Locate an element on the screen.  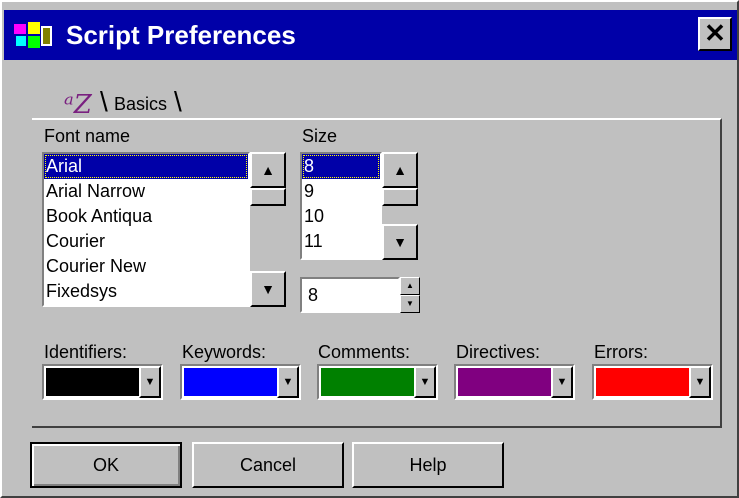
directives-label: Directives: is located at coordinates (498, 352).